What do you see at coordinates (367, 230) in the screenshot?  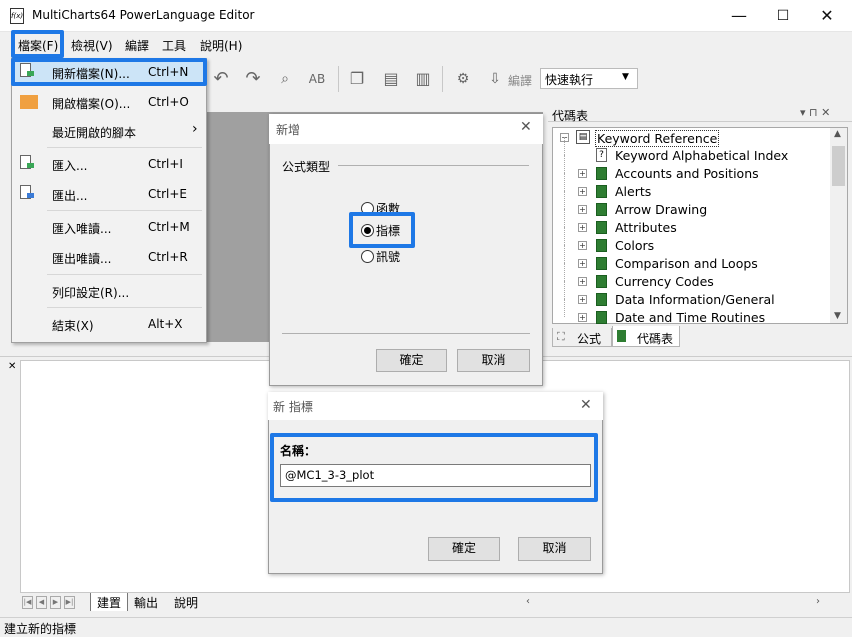 I see `radio-indicator` at bounding box center [367, 230].